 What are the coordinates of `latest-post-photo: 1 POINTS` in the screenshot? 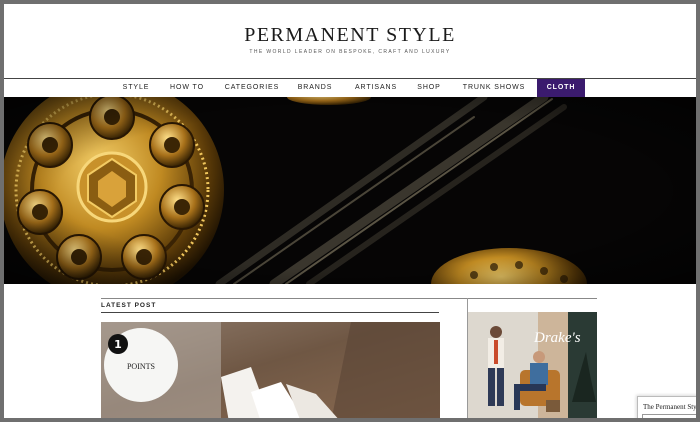 It's located at (270, 370).